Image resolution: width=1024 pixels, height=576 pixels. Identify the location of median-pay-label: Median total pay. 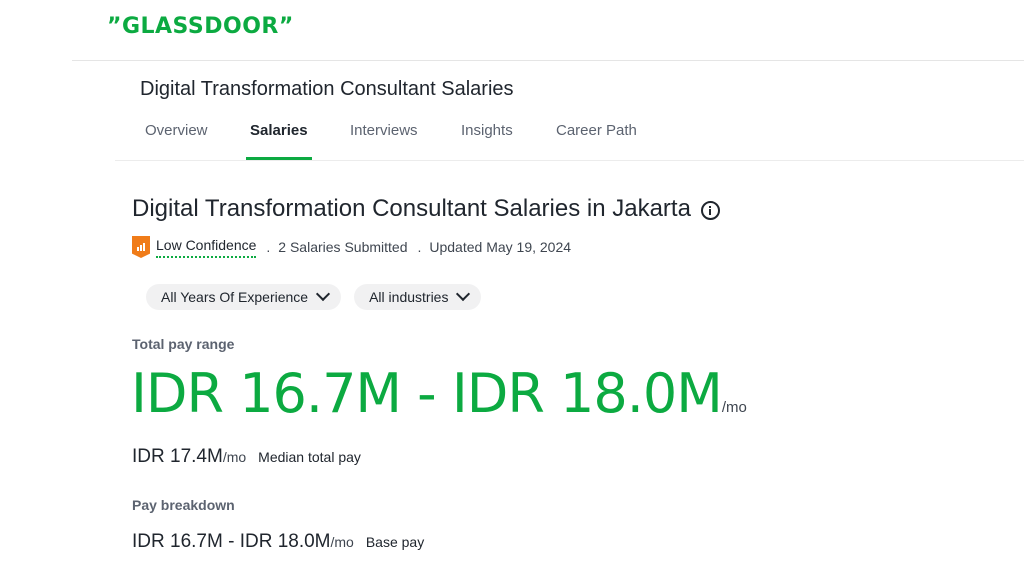
(309, 457).